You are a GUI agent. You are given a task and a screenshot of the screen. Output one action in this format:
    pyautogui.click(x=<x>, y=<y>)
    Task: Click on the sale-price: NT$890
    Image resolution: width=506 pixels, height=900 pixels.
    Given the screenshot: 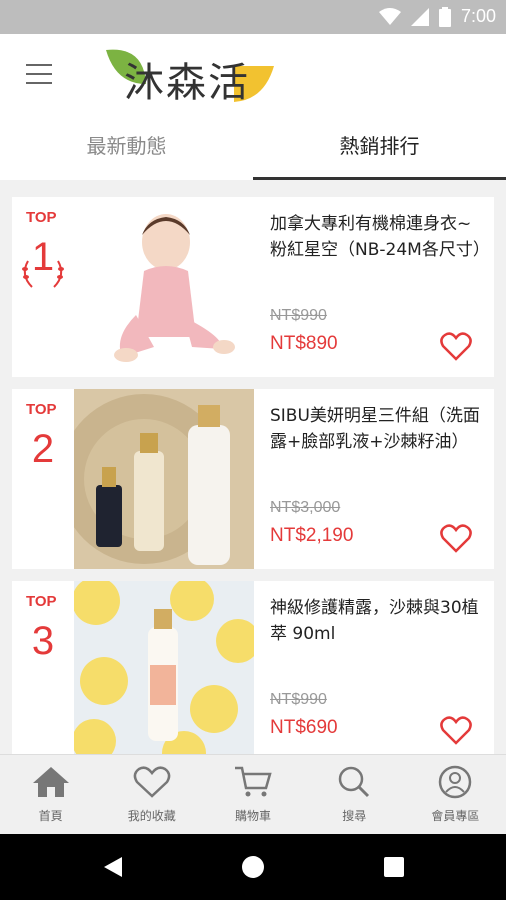 What is the action you would take?
    pyautogui.click(x=304, y=343)
    